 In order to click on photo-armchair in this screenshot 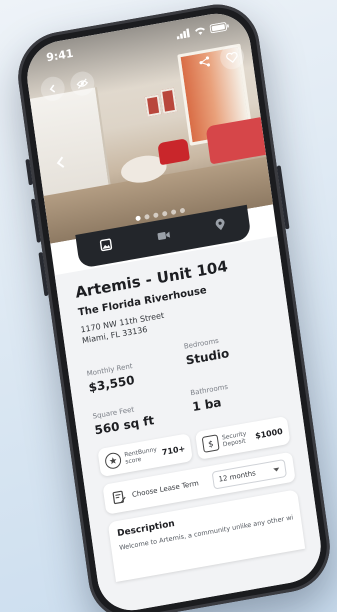, I will do `click(174, 152)`.